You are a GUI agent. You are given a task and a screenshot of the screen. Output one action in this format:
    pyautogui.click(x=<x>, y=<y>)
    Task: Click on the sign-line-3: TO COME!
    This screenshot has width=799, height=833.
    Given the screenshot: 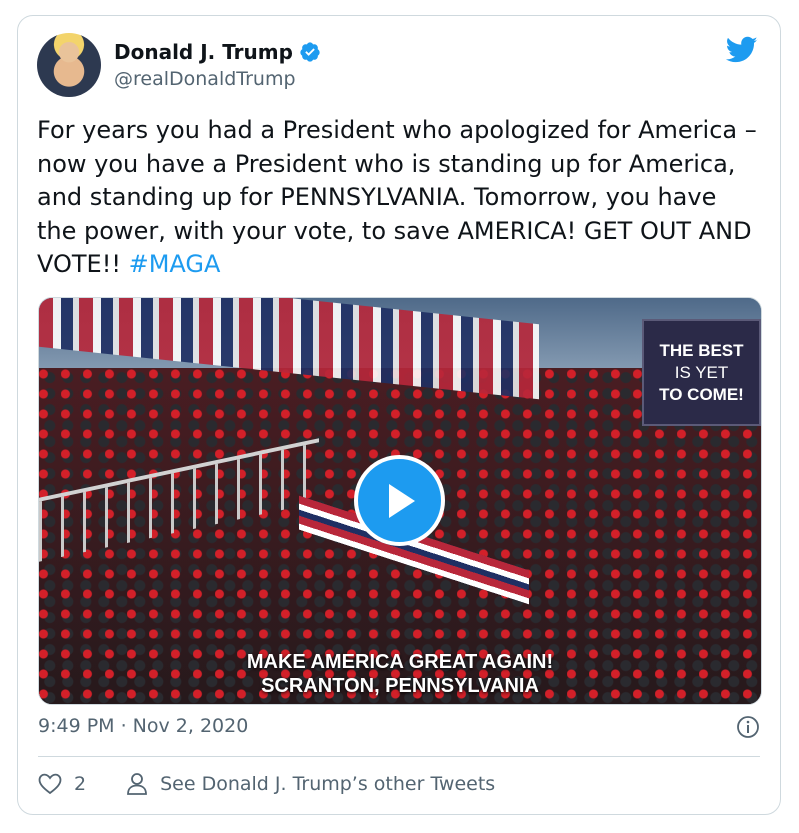 What is the action you would take?
    pyautogui.click(x=701, y=394)
    